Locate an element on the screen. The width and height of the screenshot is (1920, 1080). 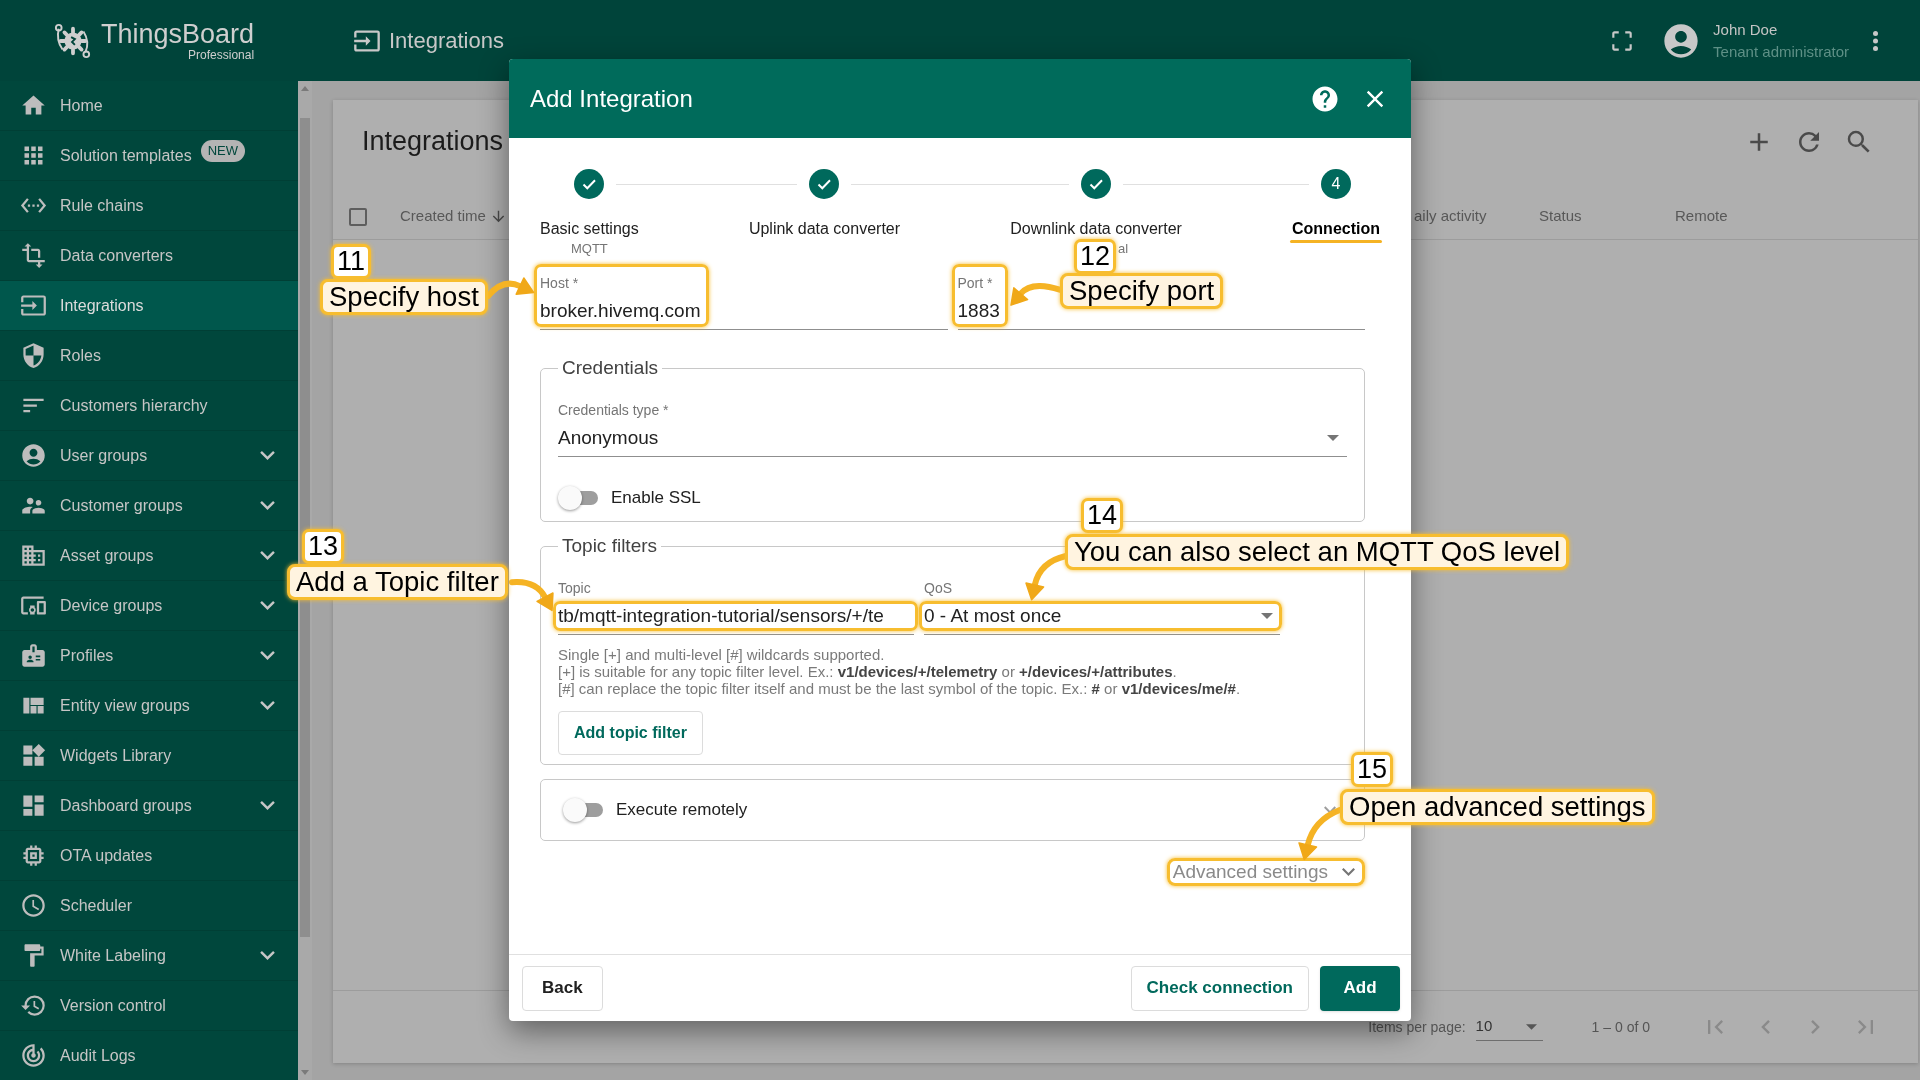
scroll-up-icon is located at coordinates (305, 88).